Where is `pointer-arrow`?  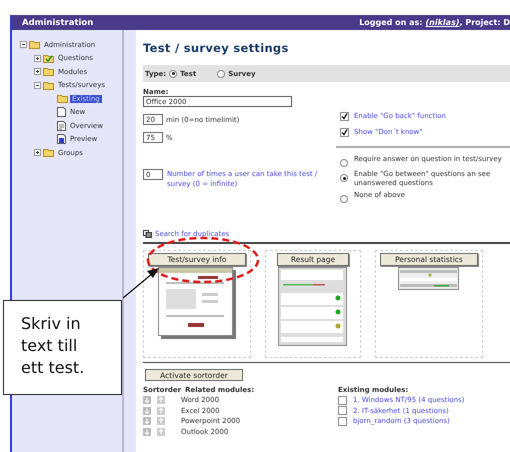 pointer-arrow is located at coordinates (141, 283).